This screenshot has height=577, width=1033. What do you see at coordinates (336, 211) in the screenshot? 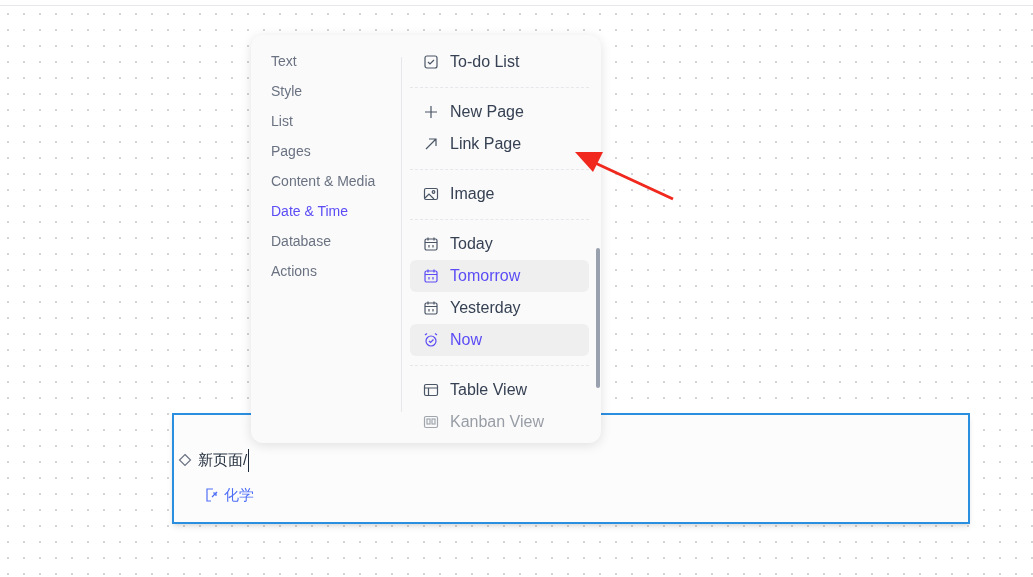
I see `category-item: Date & Time` at bounding box center [336, 211].